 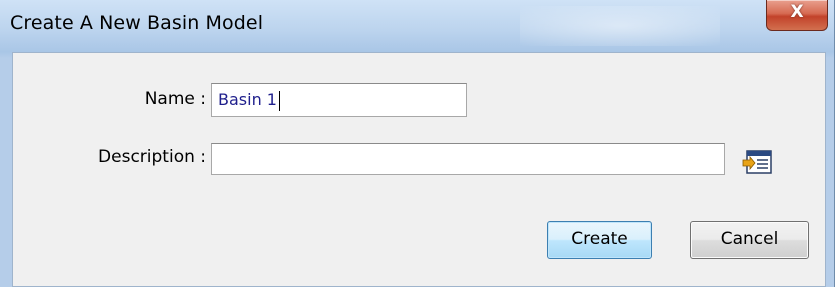 What do you see at coordinates (339, 100) in the screenshot?
I see `name-input: Basin 1` at bounding box center [339, 100].